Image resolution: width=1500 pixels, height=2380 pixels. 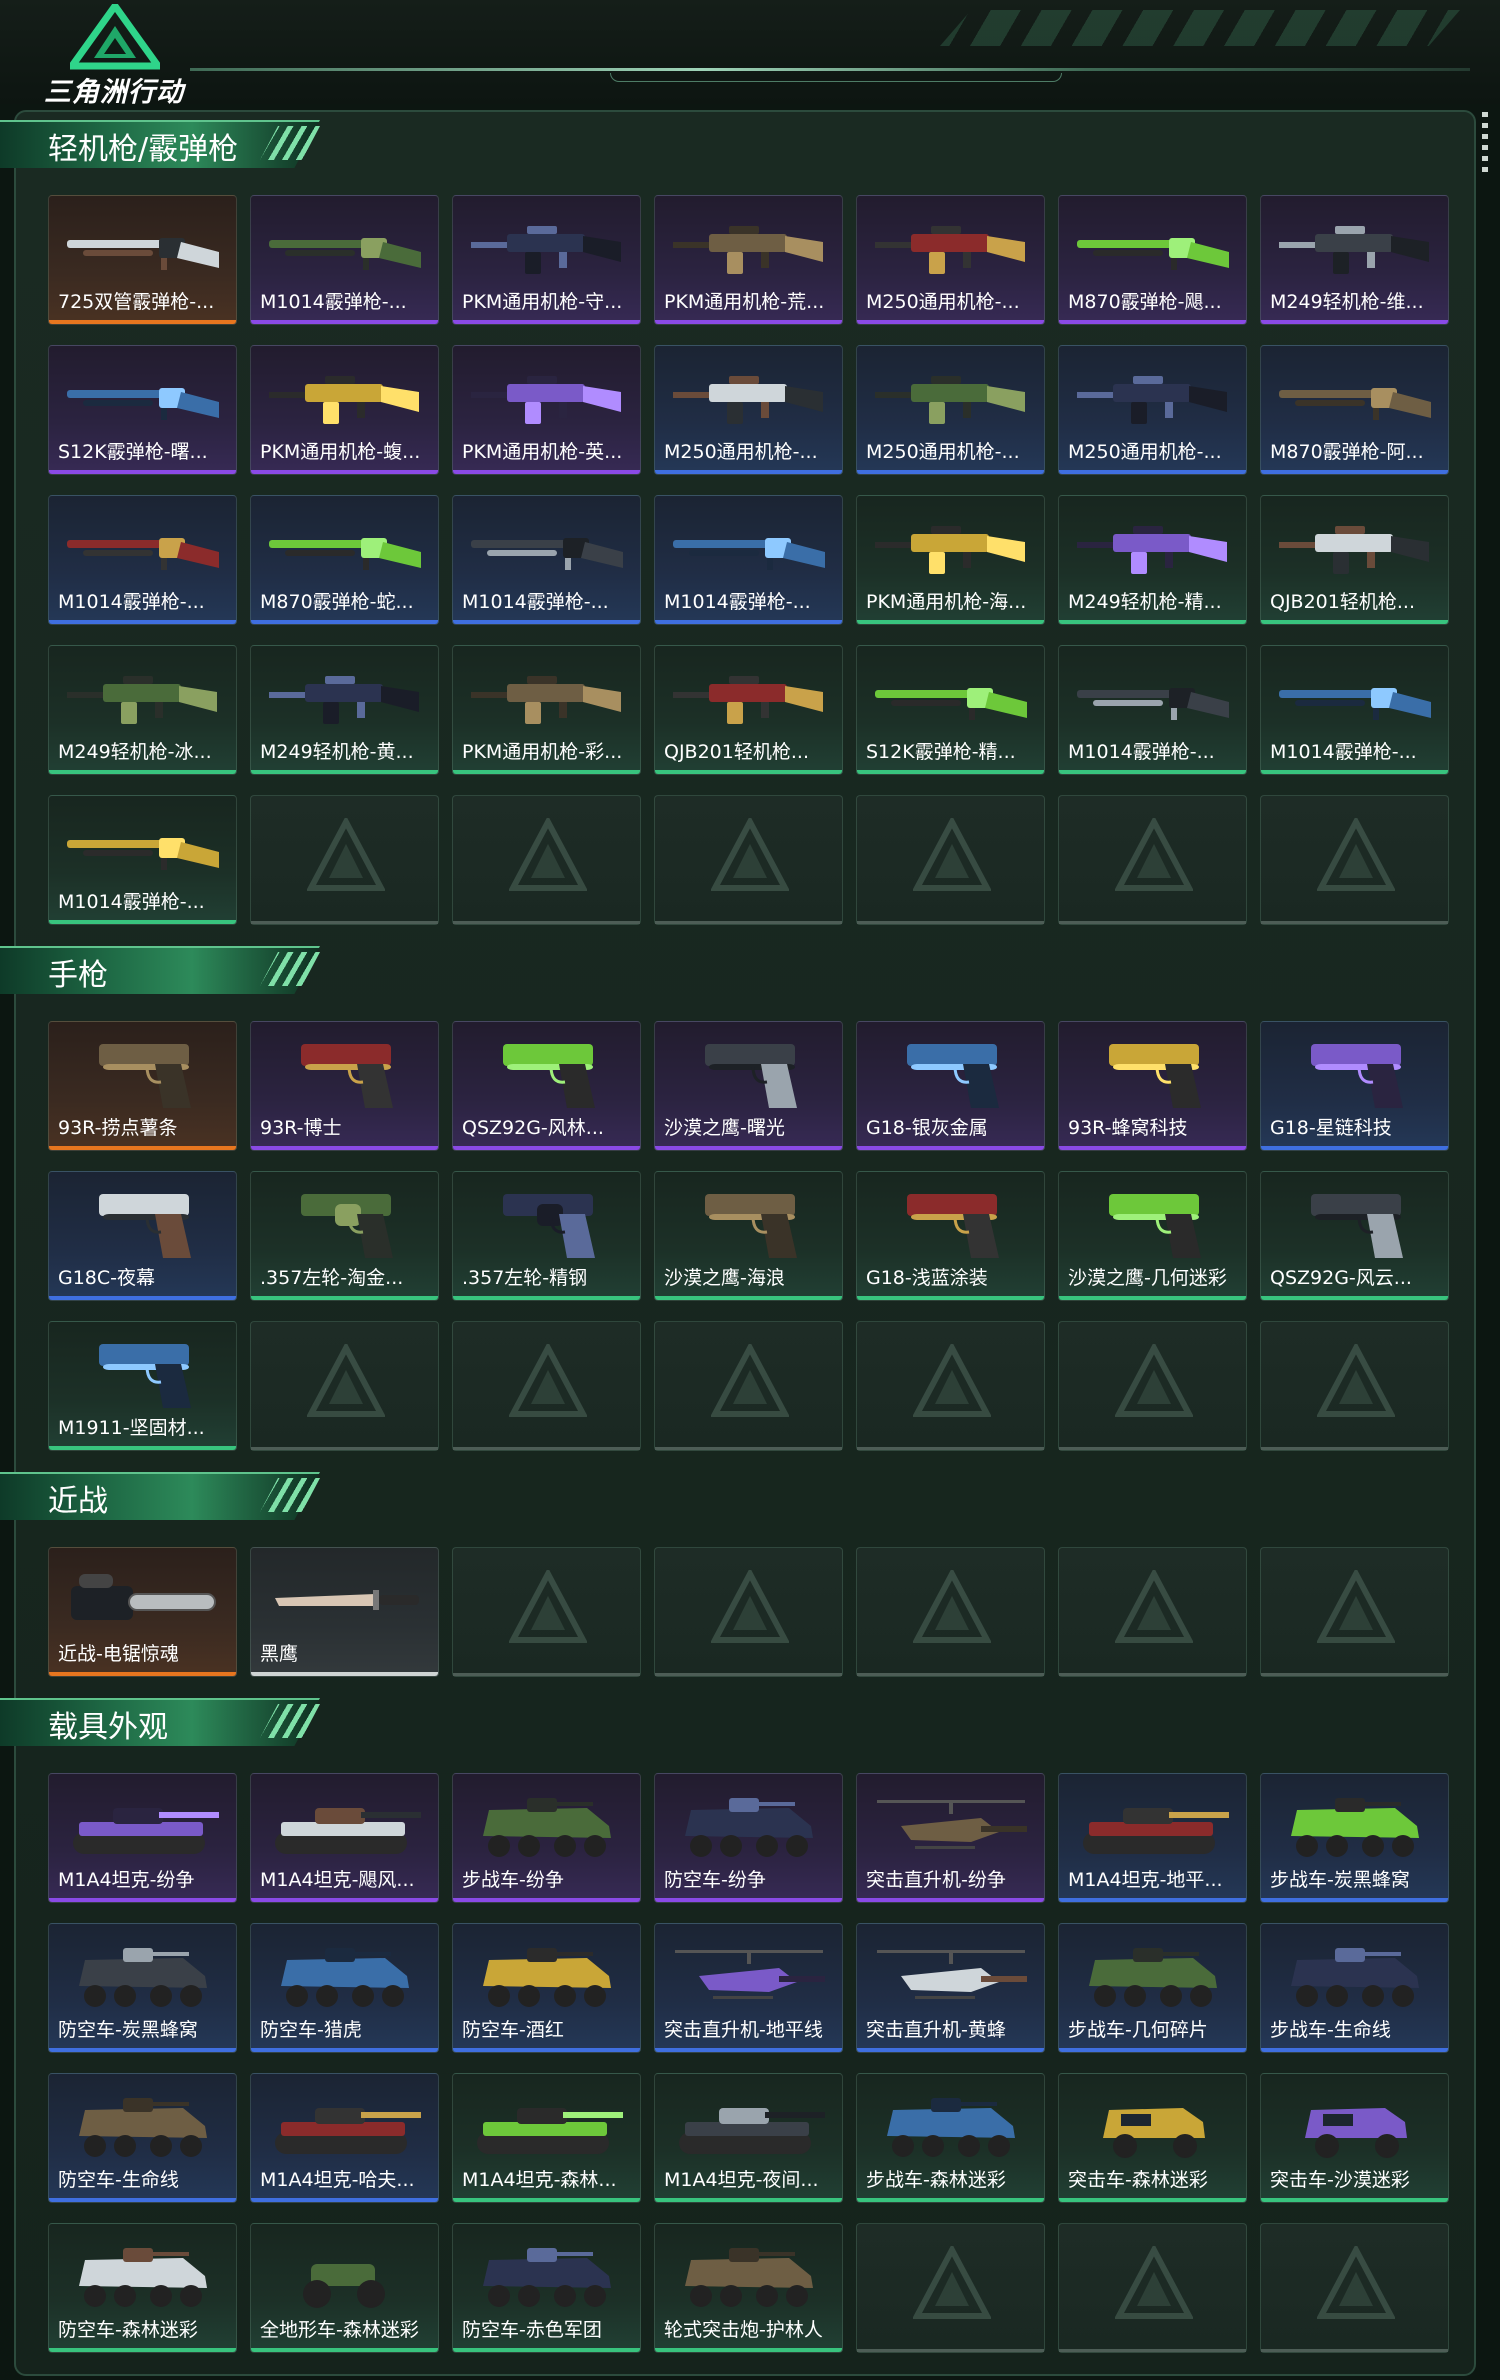 What do you see at coordinates (1485, 142) in the screenshot?
I see `scrollbar-handle` at bounding box center [1485, 142].